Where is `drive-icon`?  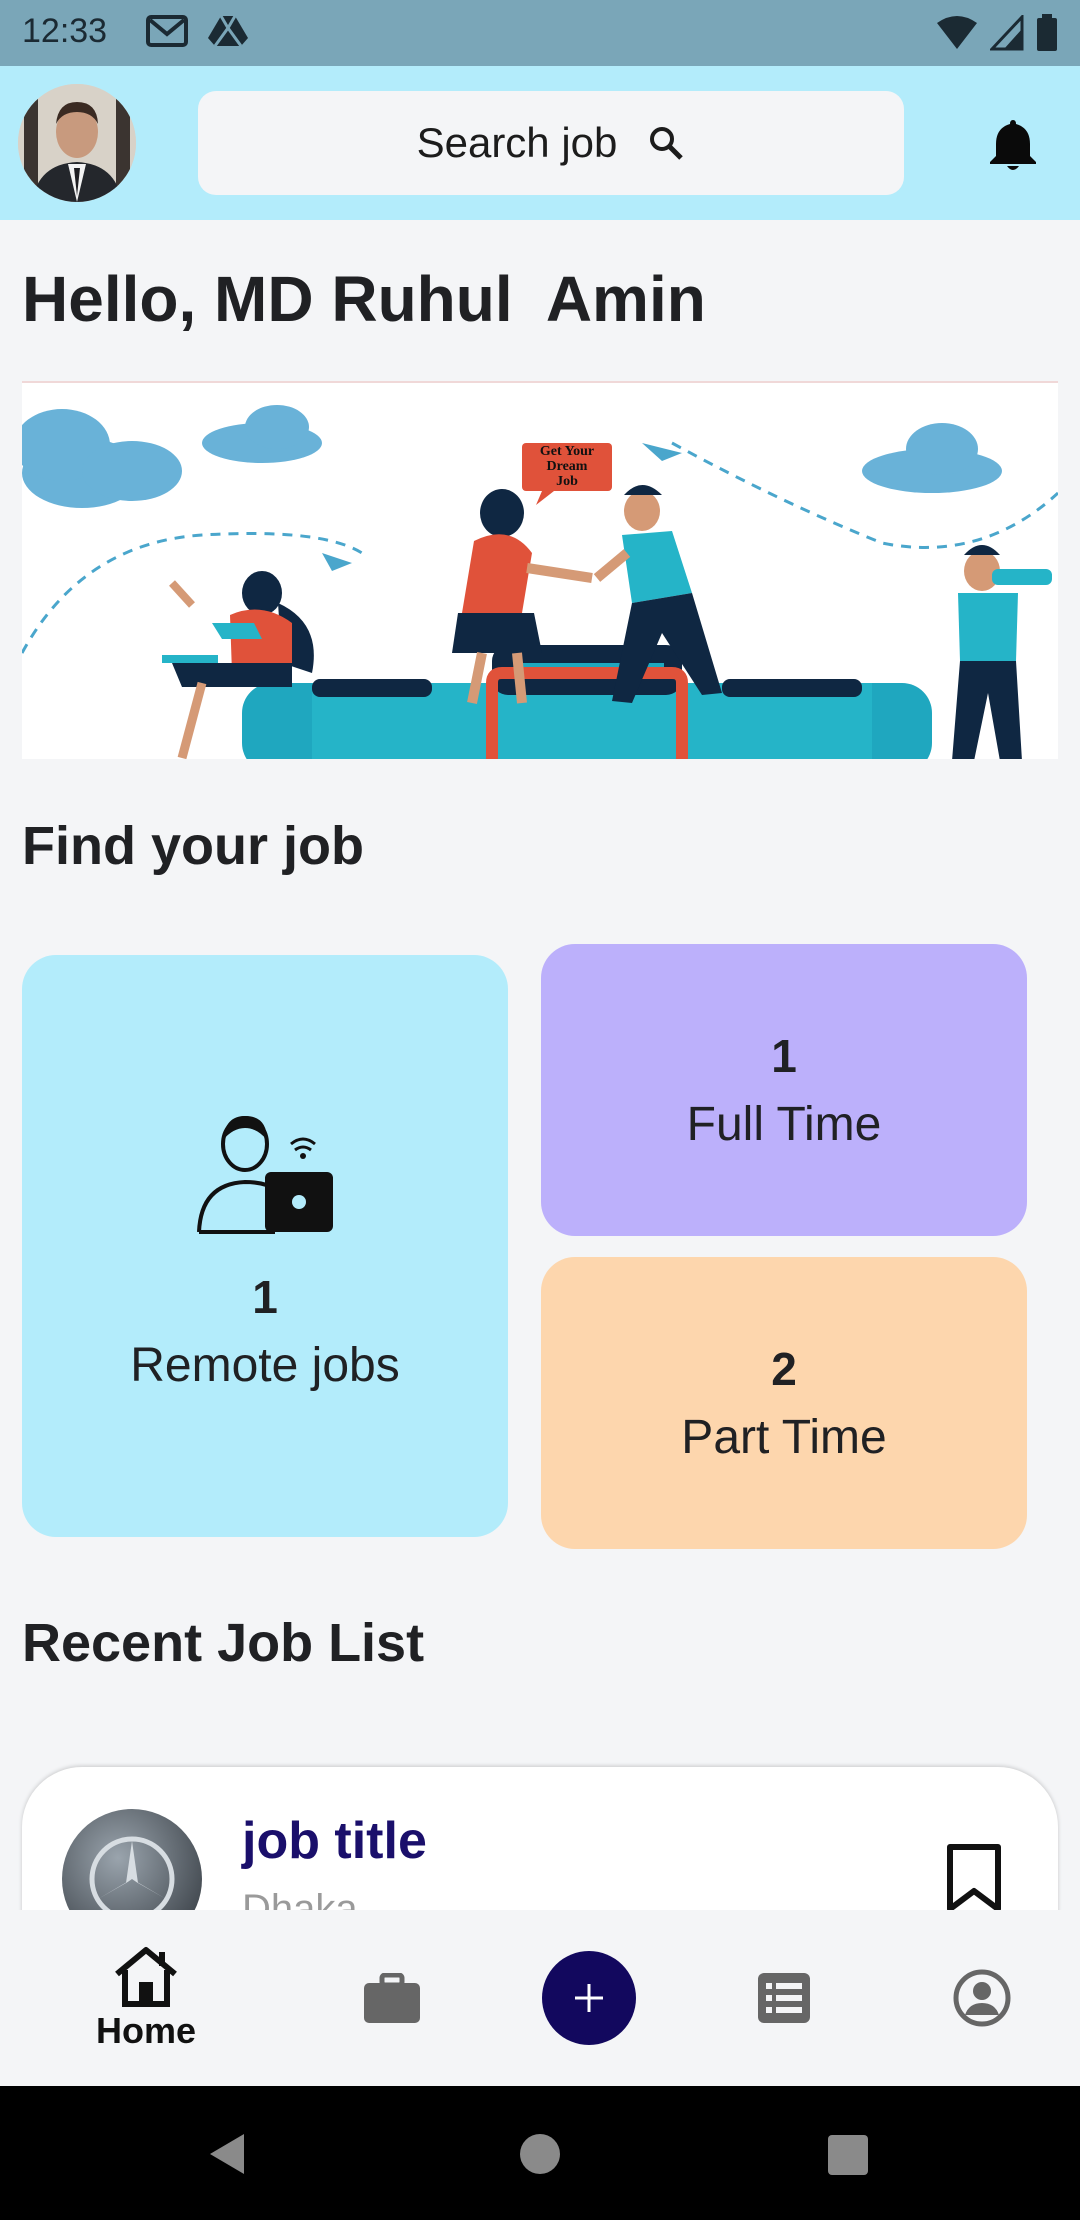 drive-icon is located at coordinates (228, 31).